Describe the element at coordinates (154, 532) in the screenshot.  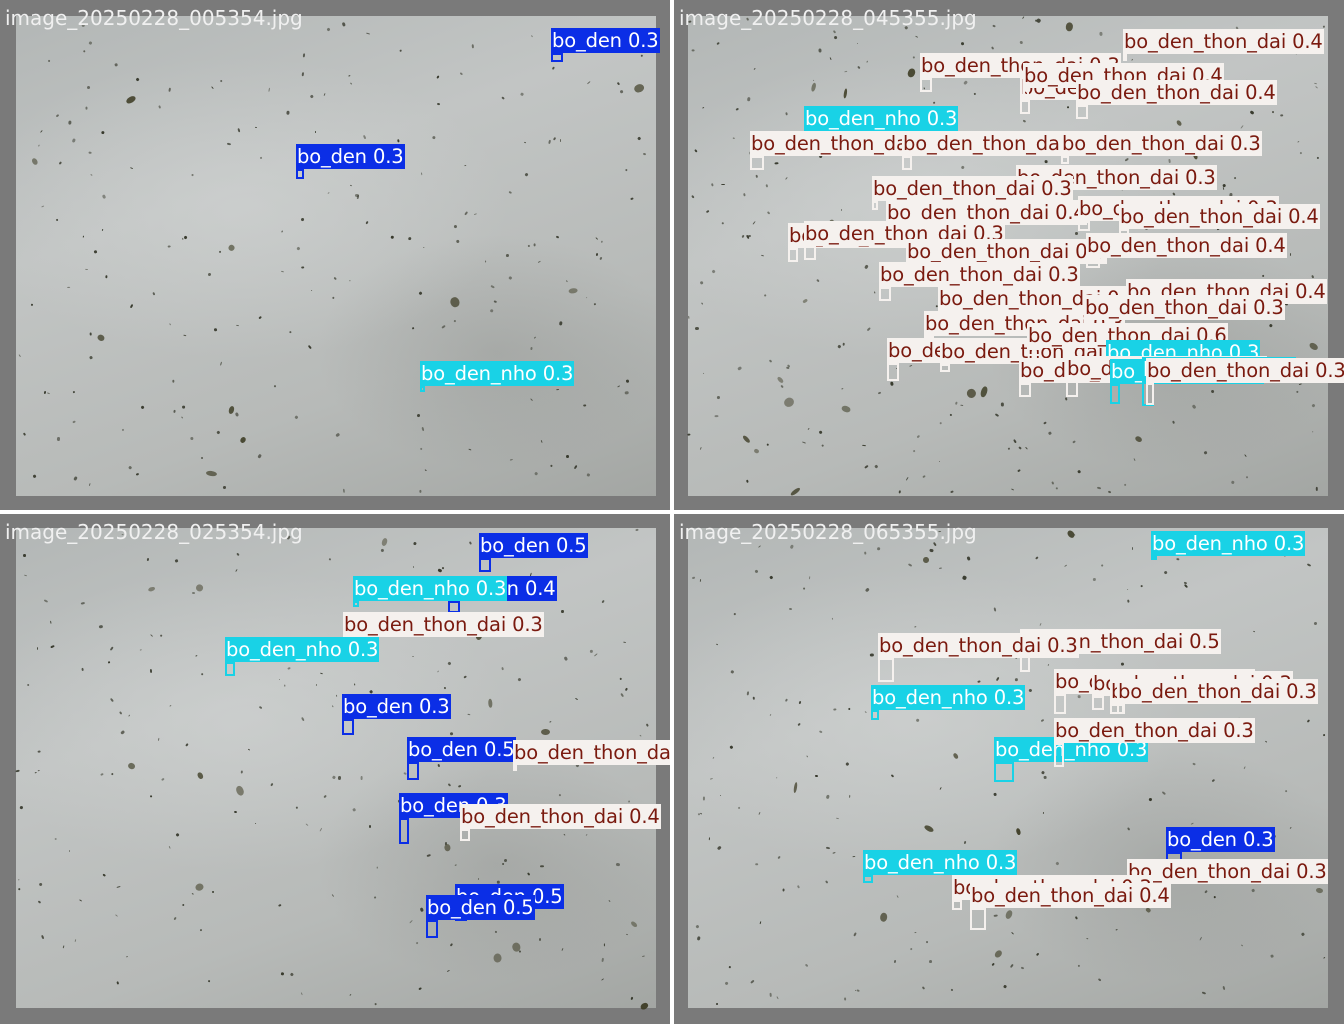
I see `image-filename: image_20250228_025354.jpg` at that location.